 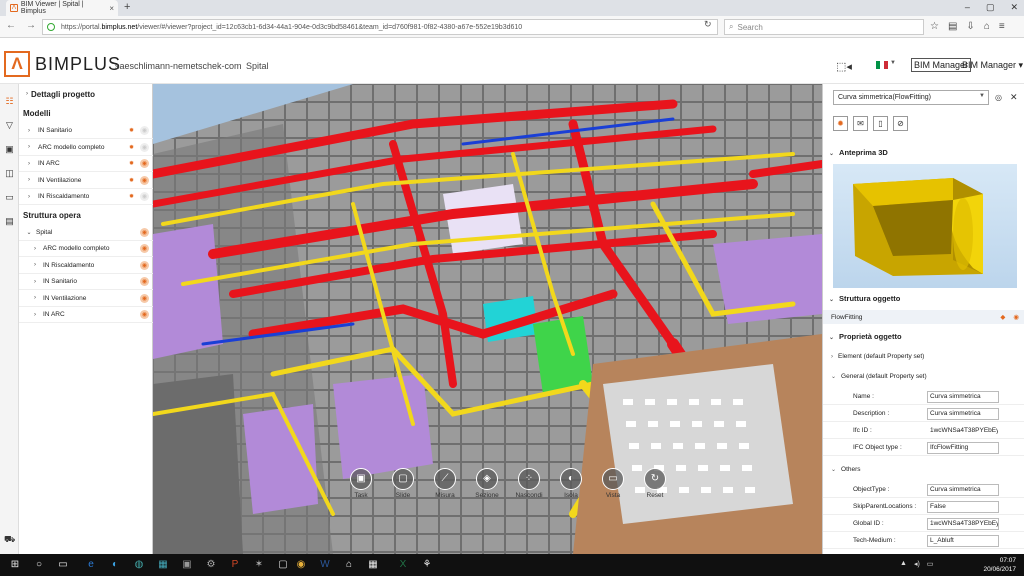 What do you see at coordinates (487, 483) in the screenshot?
I see `tool-sezione: ◈ Sezione` at bounding box center [487, 483].